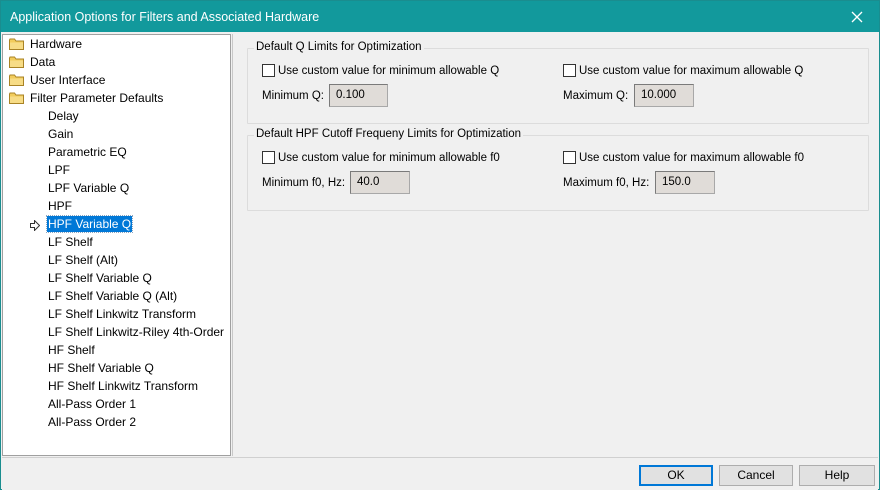 The height and width of the screenshot is (490, 880). I want to click on tree-folder-item: User Interface, so click(57, 80).